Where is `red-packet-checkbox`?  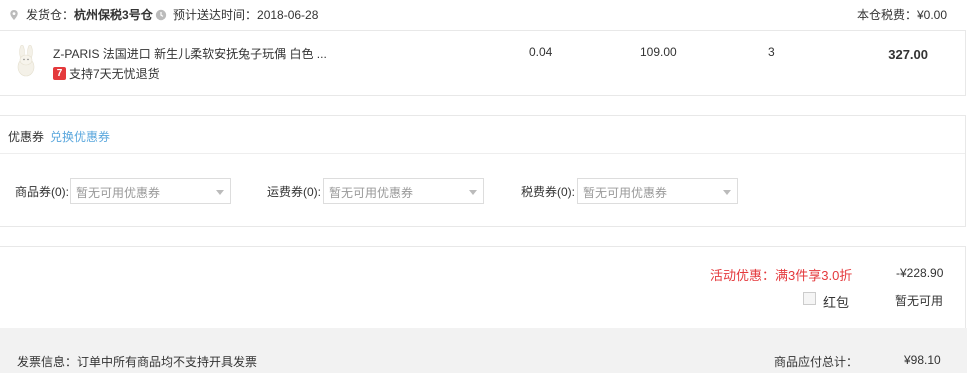 red-packet-checkbox is located at coordinates (809, 298).